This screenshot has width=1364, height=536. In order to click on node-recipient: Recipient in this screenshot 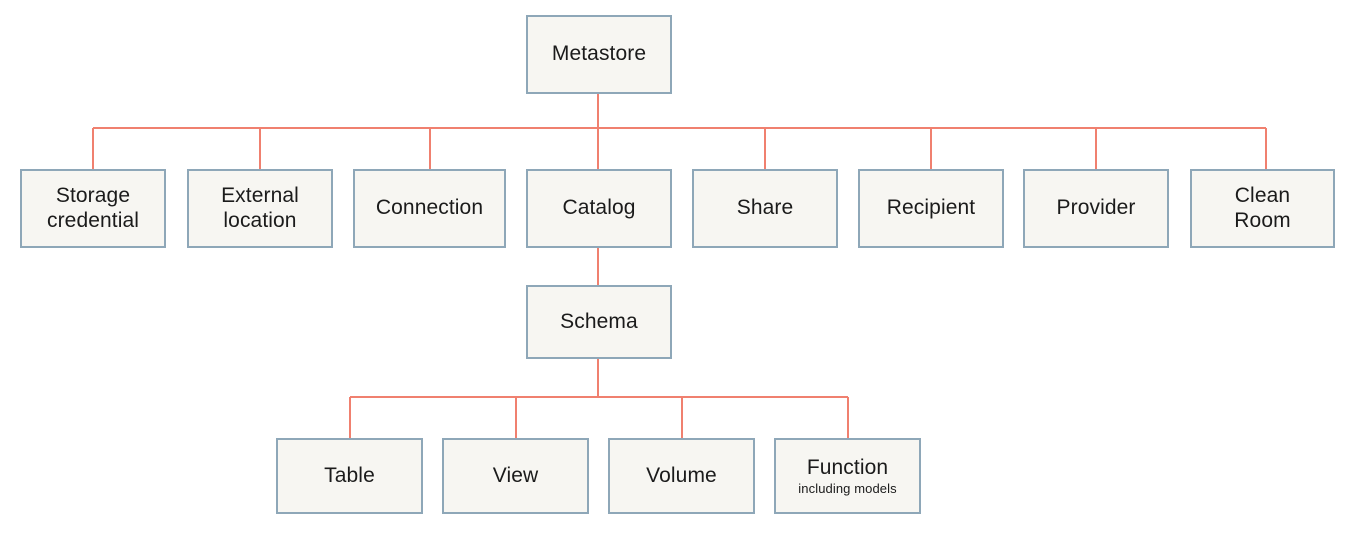, I will do `click(931, 208)`.